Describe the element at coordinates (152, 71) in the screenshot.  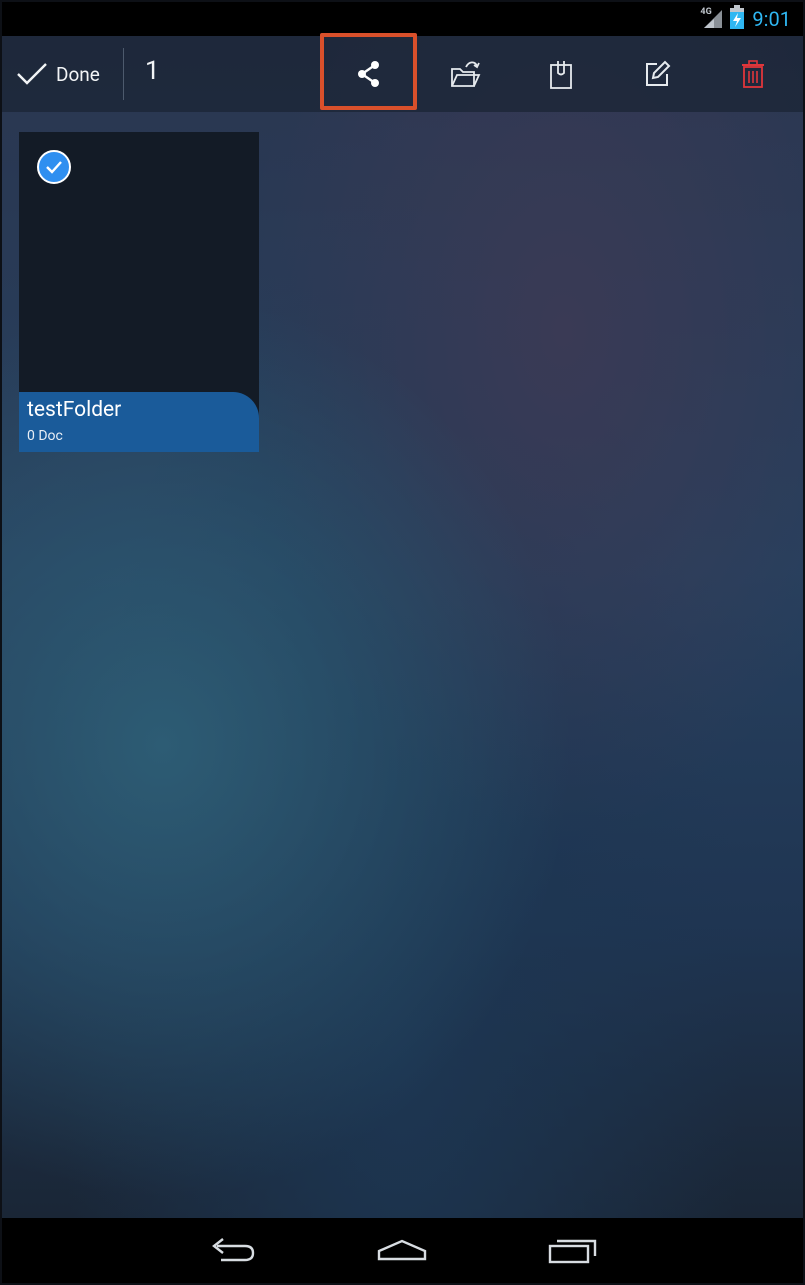
I see `selected-count: 1` at that location.